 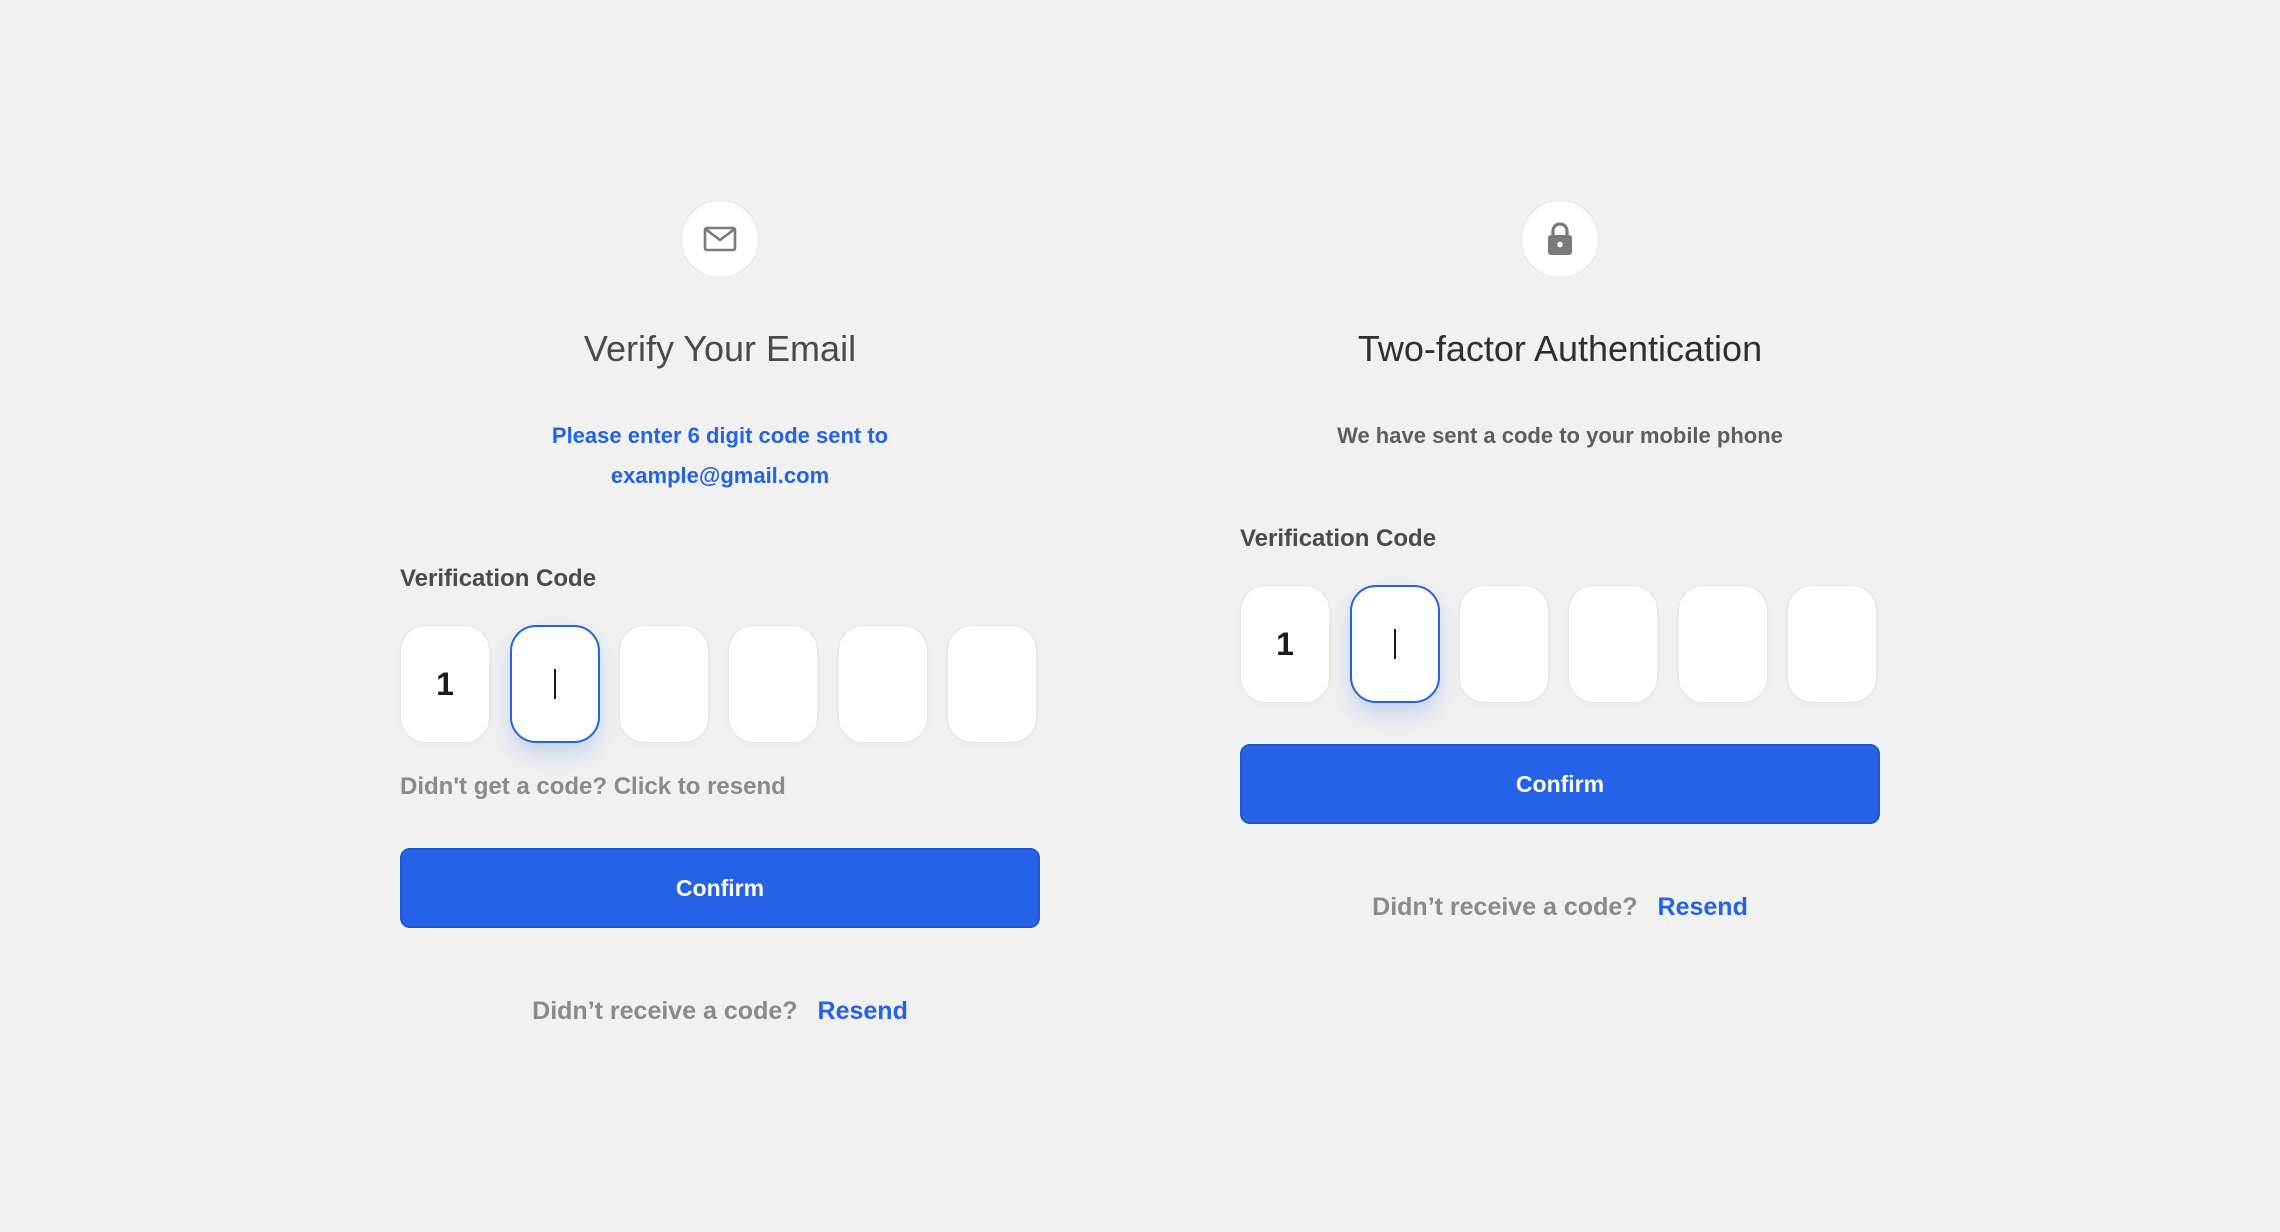 What do you see at coordinates (720, 475) in the screenshot?
I see `email-address: example@gmail.com` at bounding box center [720, 475].